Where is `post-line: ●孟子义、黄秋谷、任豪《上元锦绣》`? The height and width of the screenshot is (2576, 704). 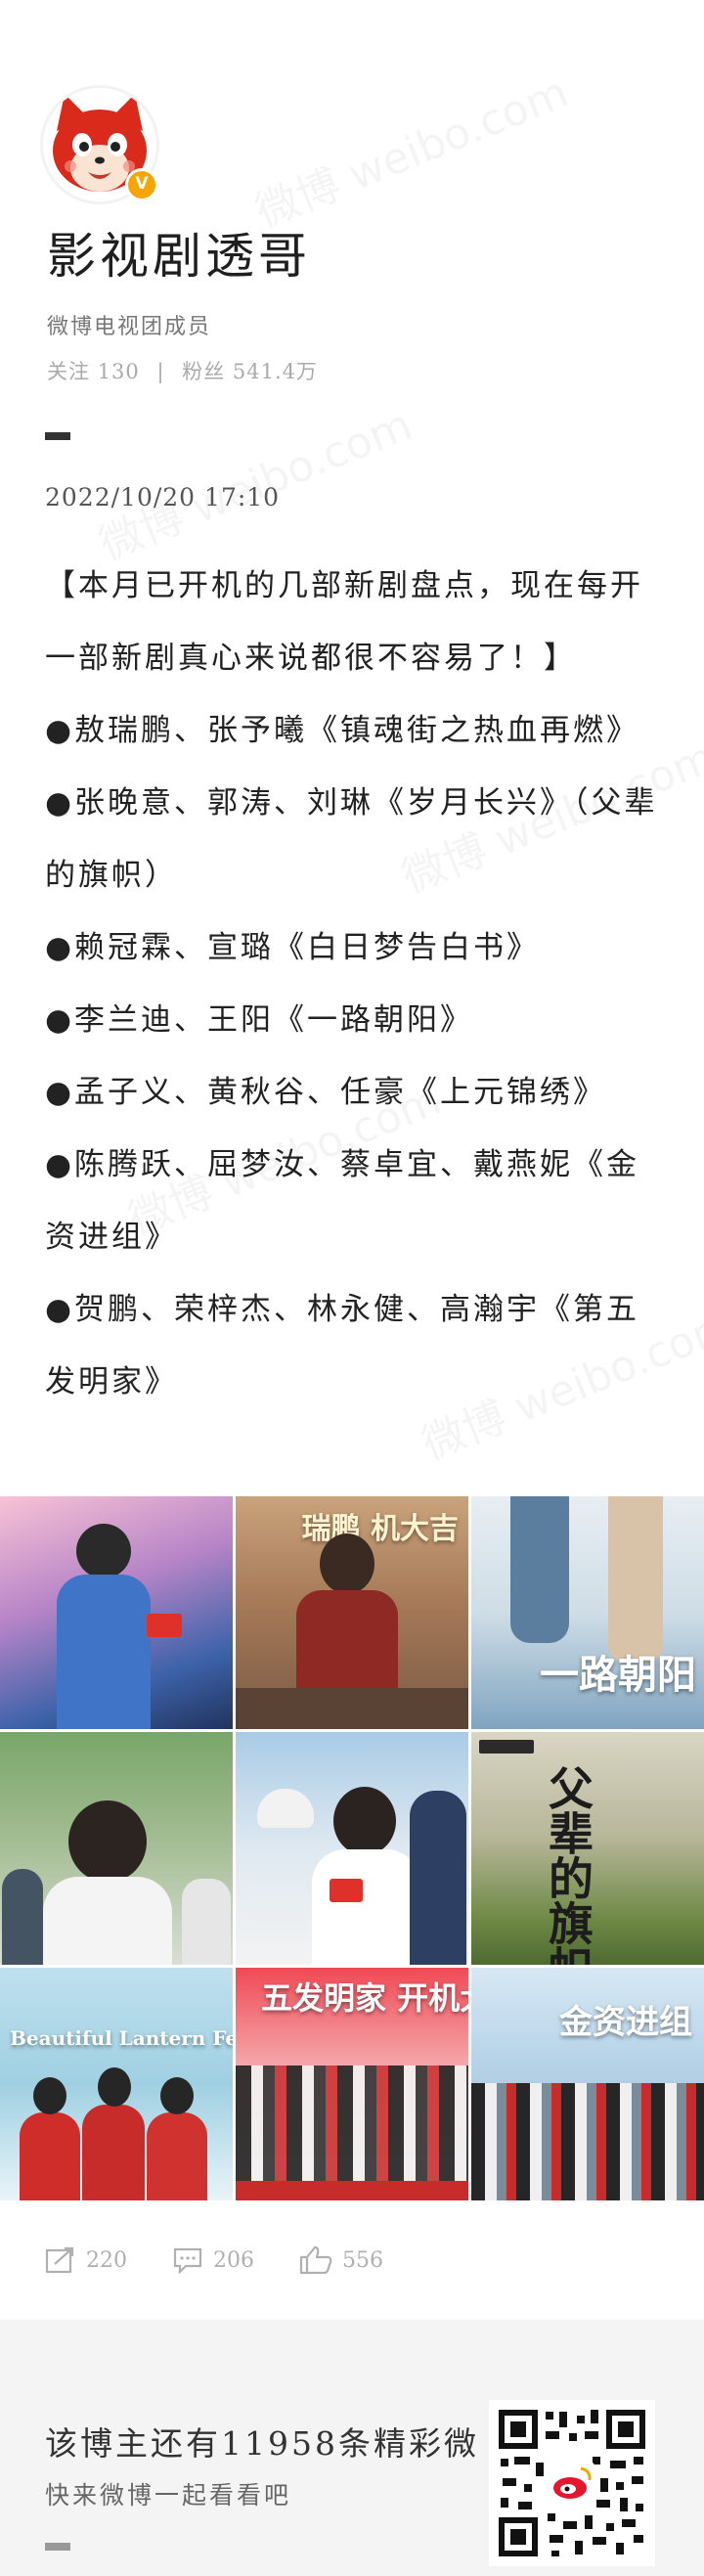
post-line: ●孟子义、黄秋谷、任豪《上元锦绣》 is located at coordinates (326, 1092).